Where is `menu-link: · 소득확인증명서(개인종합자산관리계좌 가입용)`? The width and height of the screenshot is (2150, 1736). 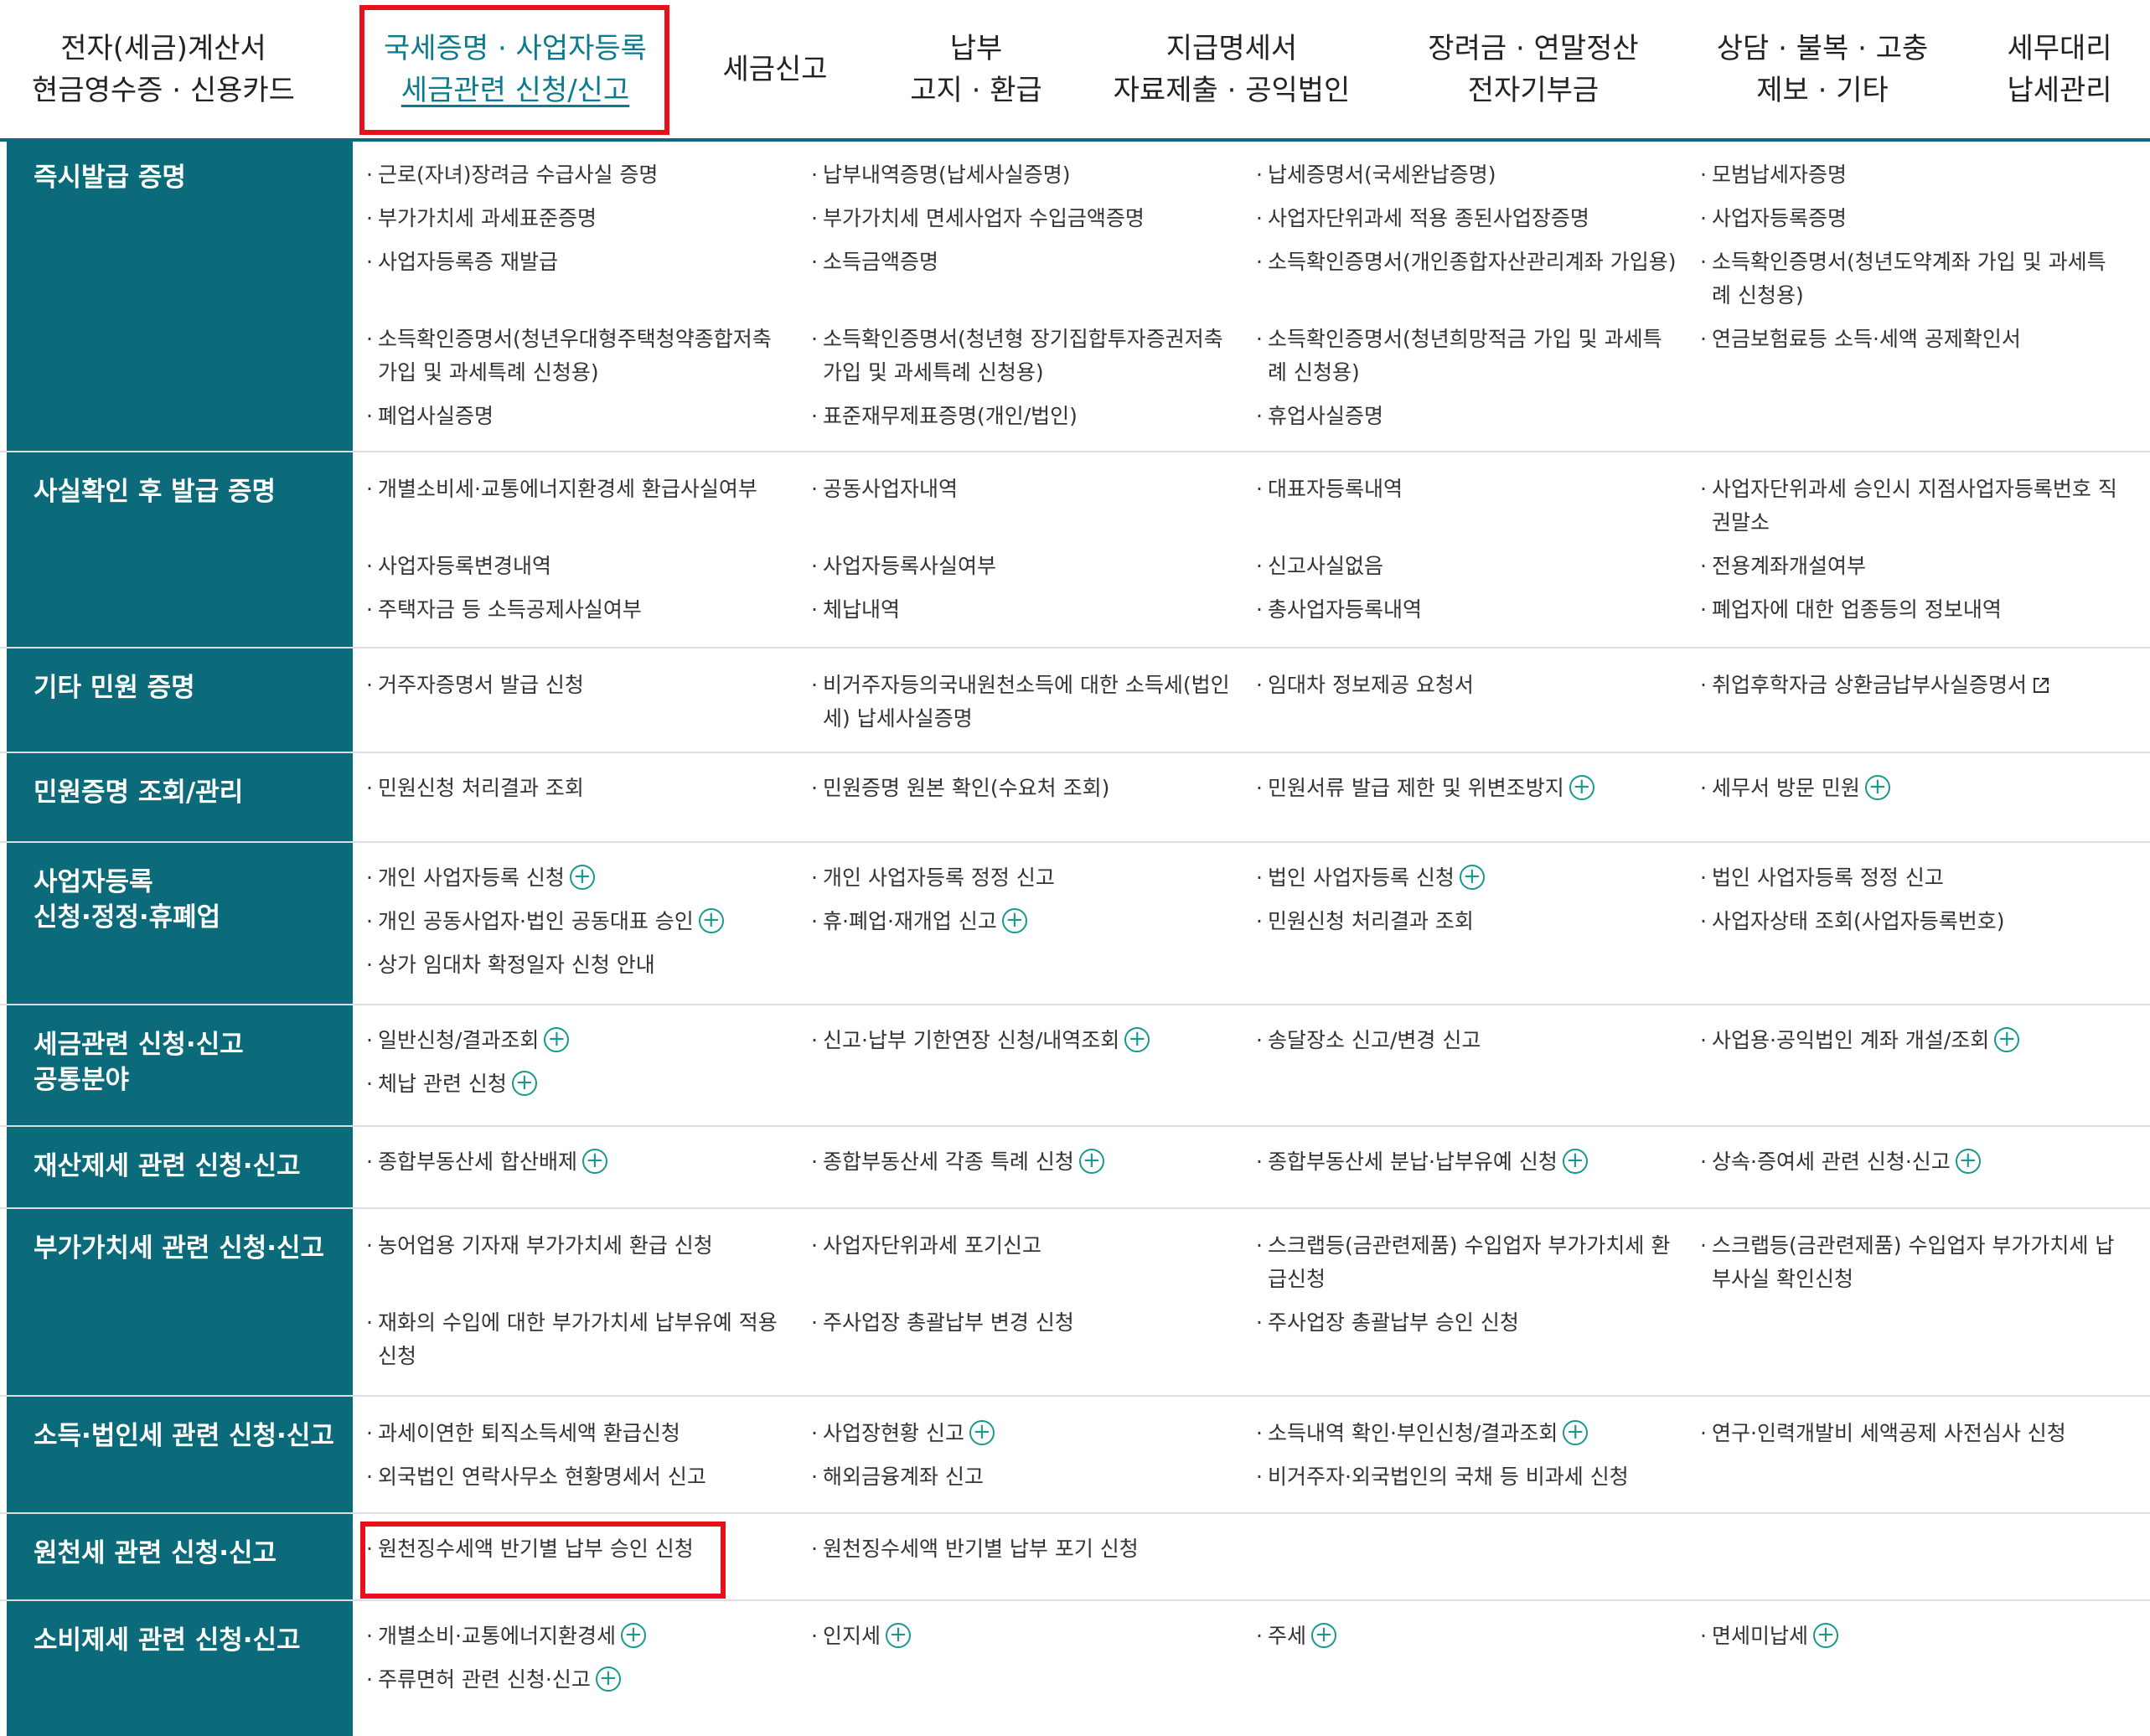
menu-link: · 소득확인증명서(개인종합자산관리계좌 가입용) is located at coordinates (1467, 262).